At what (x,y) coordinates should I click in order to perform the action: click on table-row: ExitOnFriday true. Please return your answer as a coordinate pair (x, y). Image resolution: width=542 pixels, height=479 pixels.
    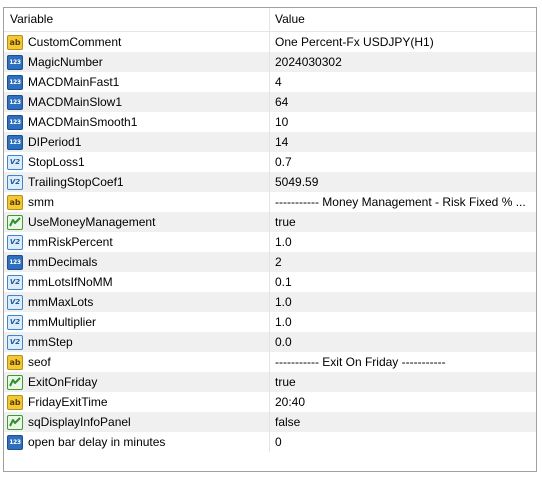
    Looking at the image, I should click on (270, 382).